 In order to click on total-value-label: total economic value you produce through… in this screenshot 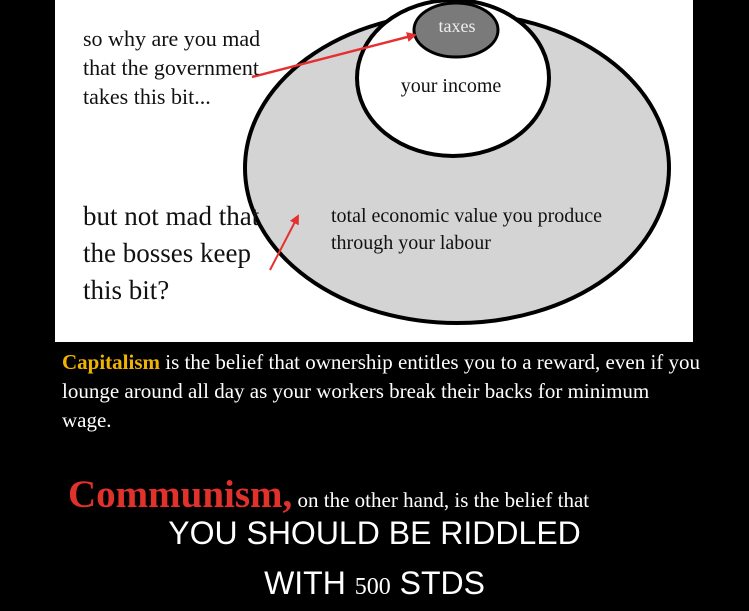, I will do `click(467, 229)`.